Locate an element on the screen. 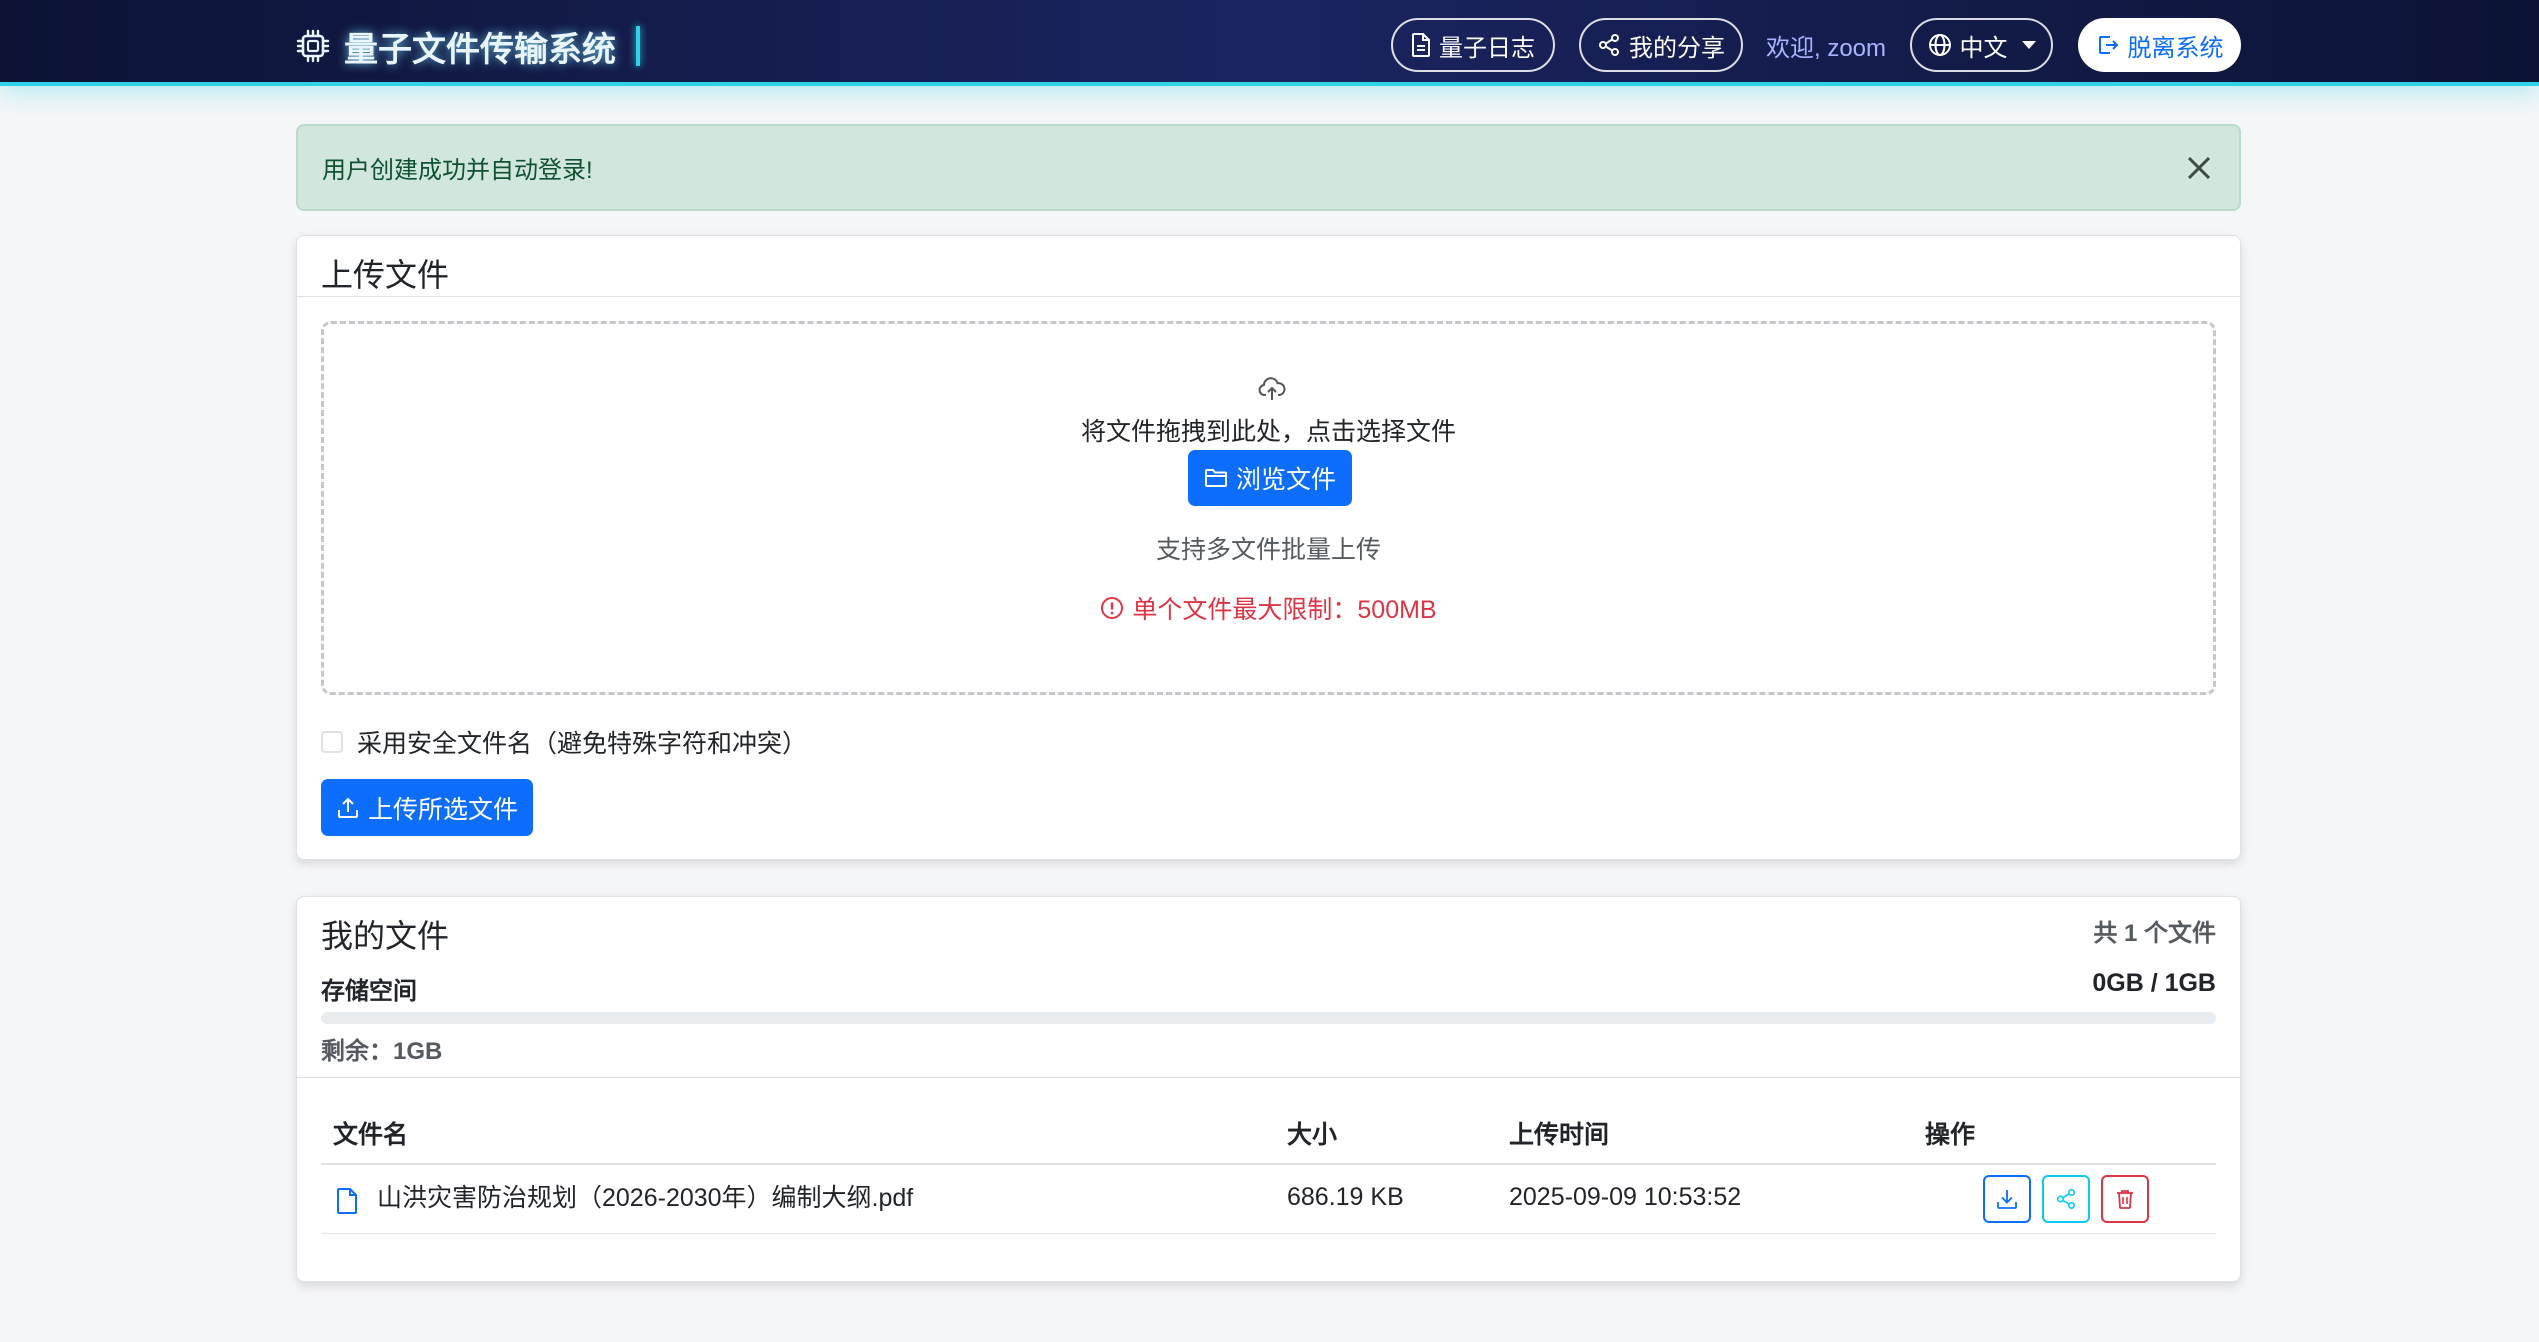  size-limit-warning: 单个文件最大限制：500MB is located at coordinates (1268, 608).